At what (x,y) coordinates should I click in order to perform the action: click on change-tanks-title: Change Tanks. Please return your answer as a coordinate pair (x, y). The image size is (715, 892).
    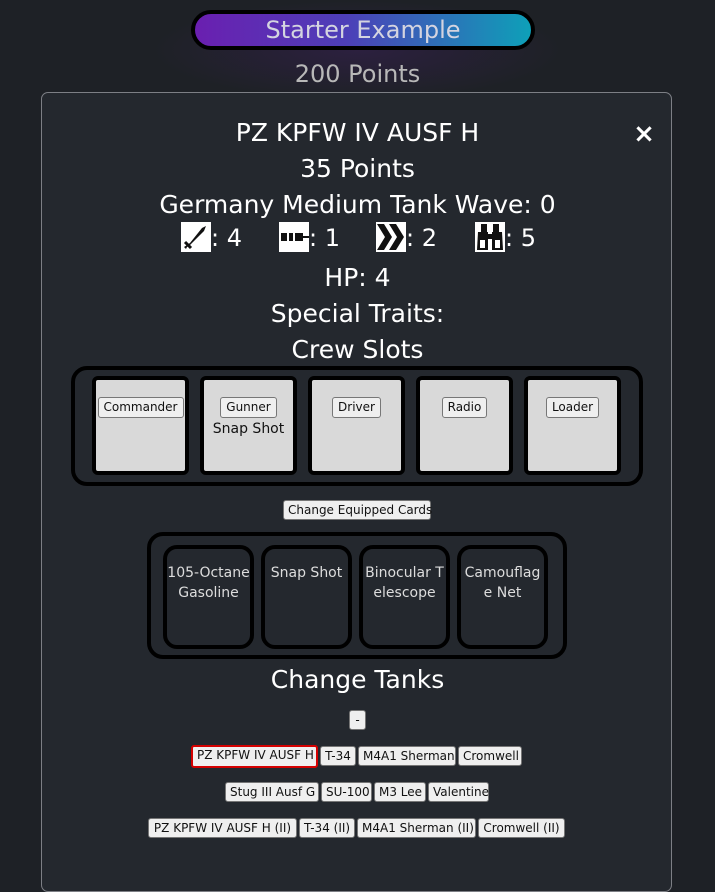
    Looking at the image, I should click on (357, 679).